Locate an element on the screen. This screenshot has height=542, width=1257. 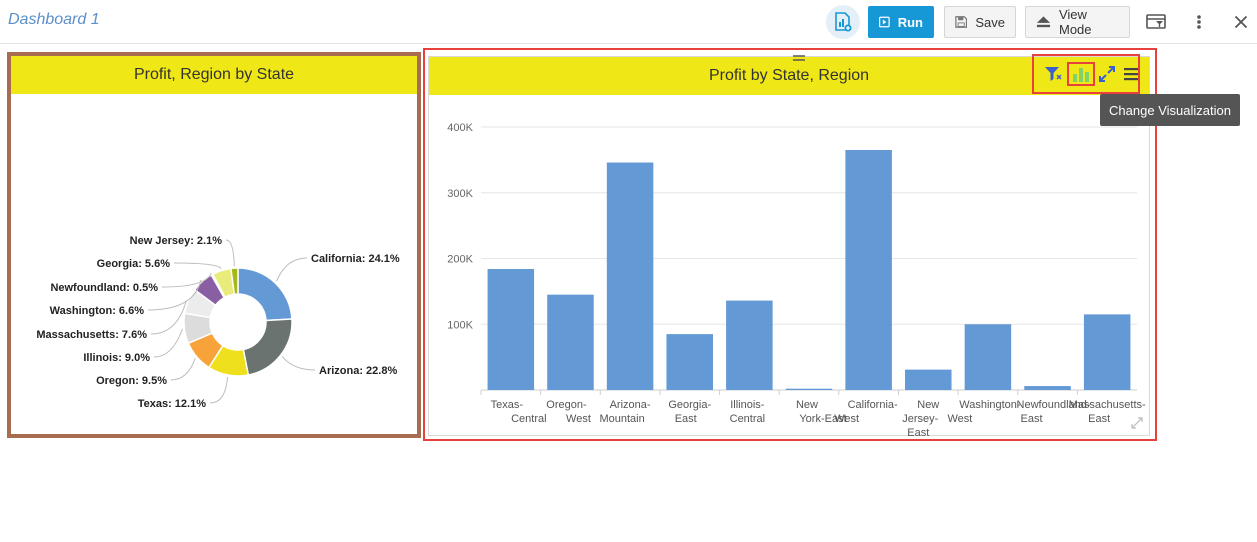
panel-menu-button is located at coordinates (1131, 74).